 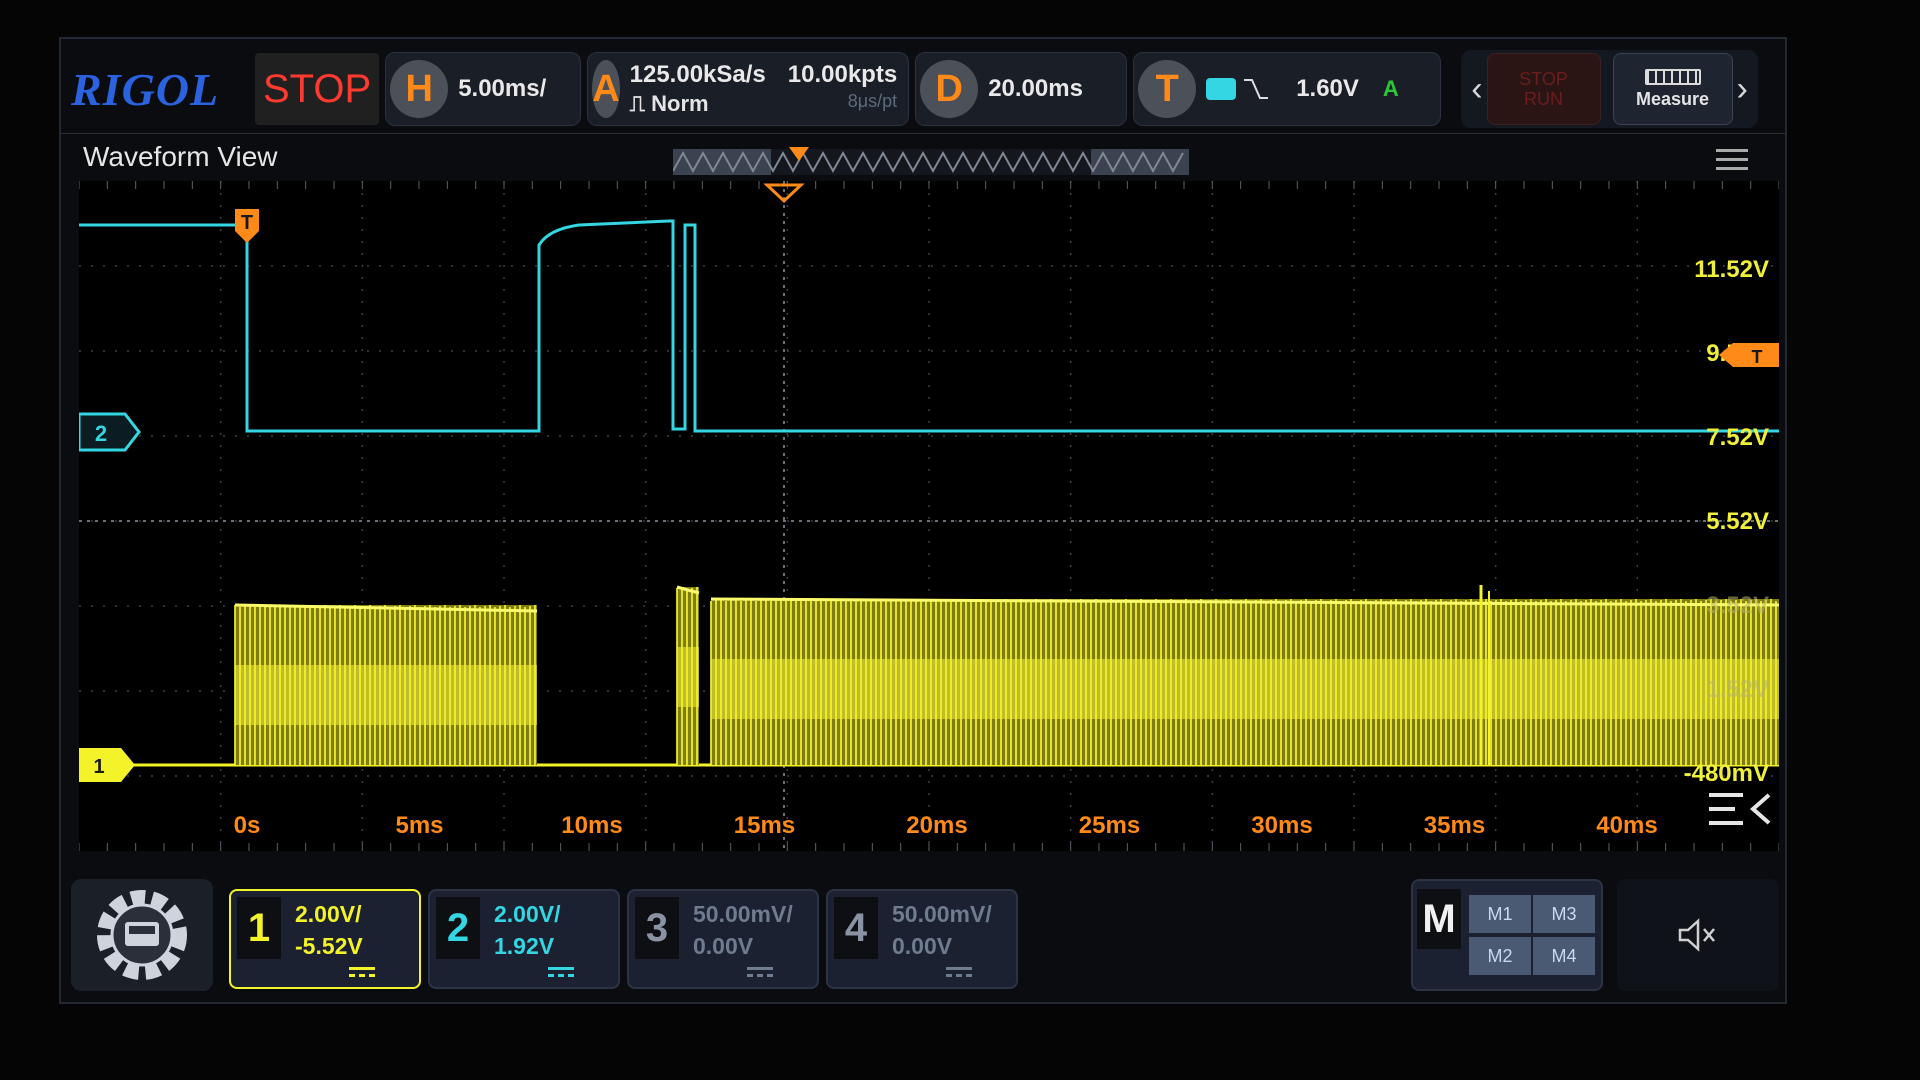 What do you see at coordinates (1672, 76) in the screenshot?
I see `ruler-icon` at bounding box center [1672, 76].